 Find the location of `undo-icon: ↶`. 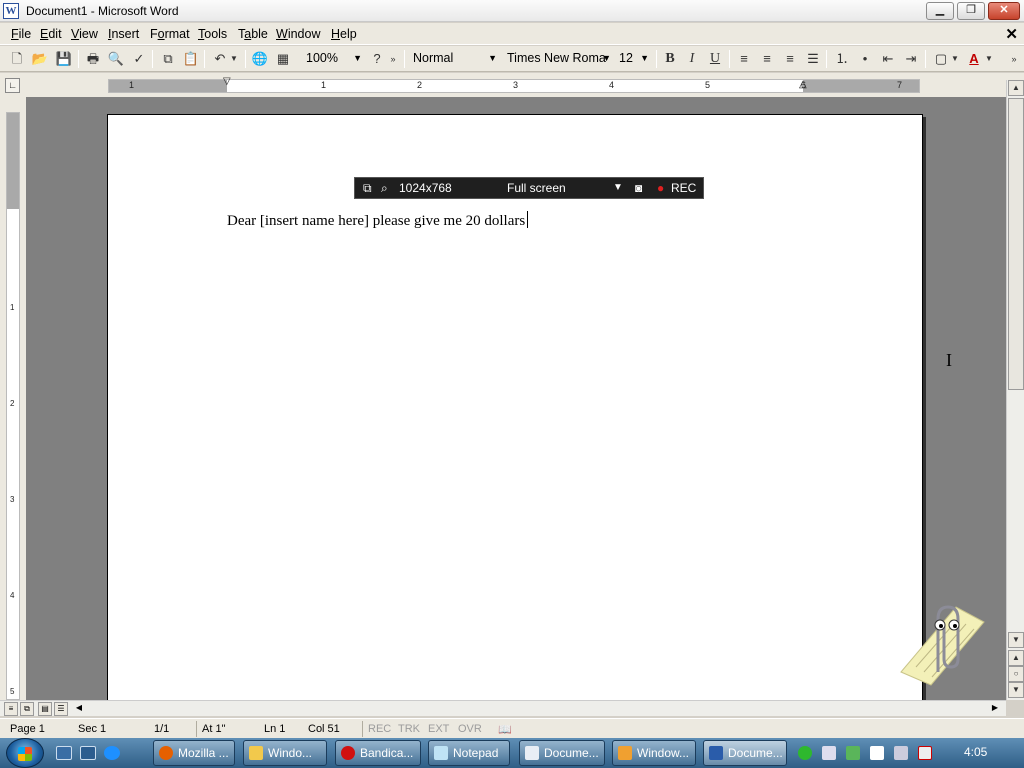

undo-icon: ↶ is located at coordinates (220, 59).